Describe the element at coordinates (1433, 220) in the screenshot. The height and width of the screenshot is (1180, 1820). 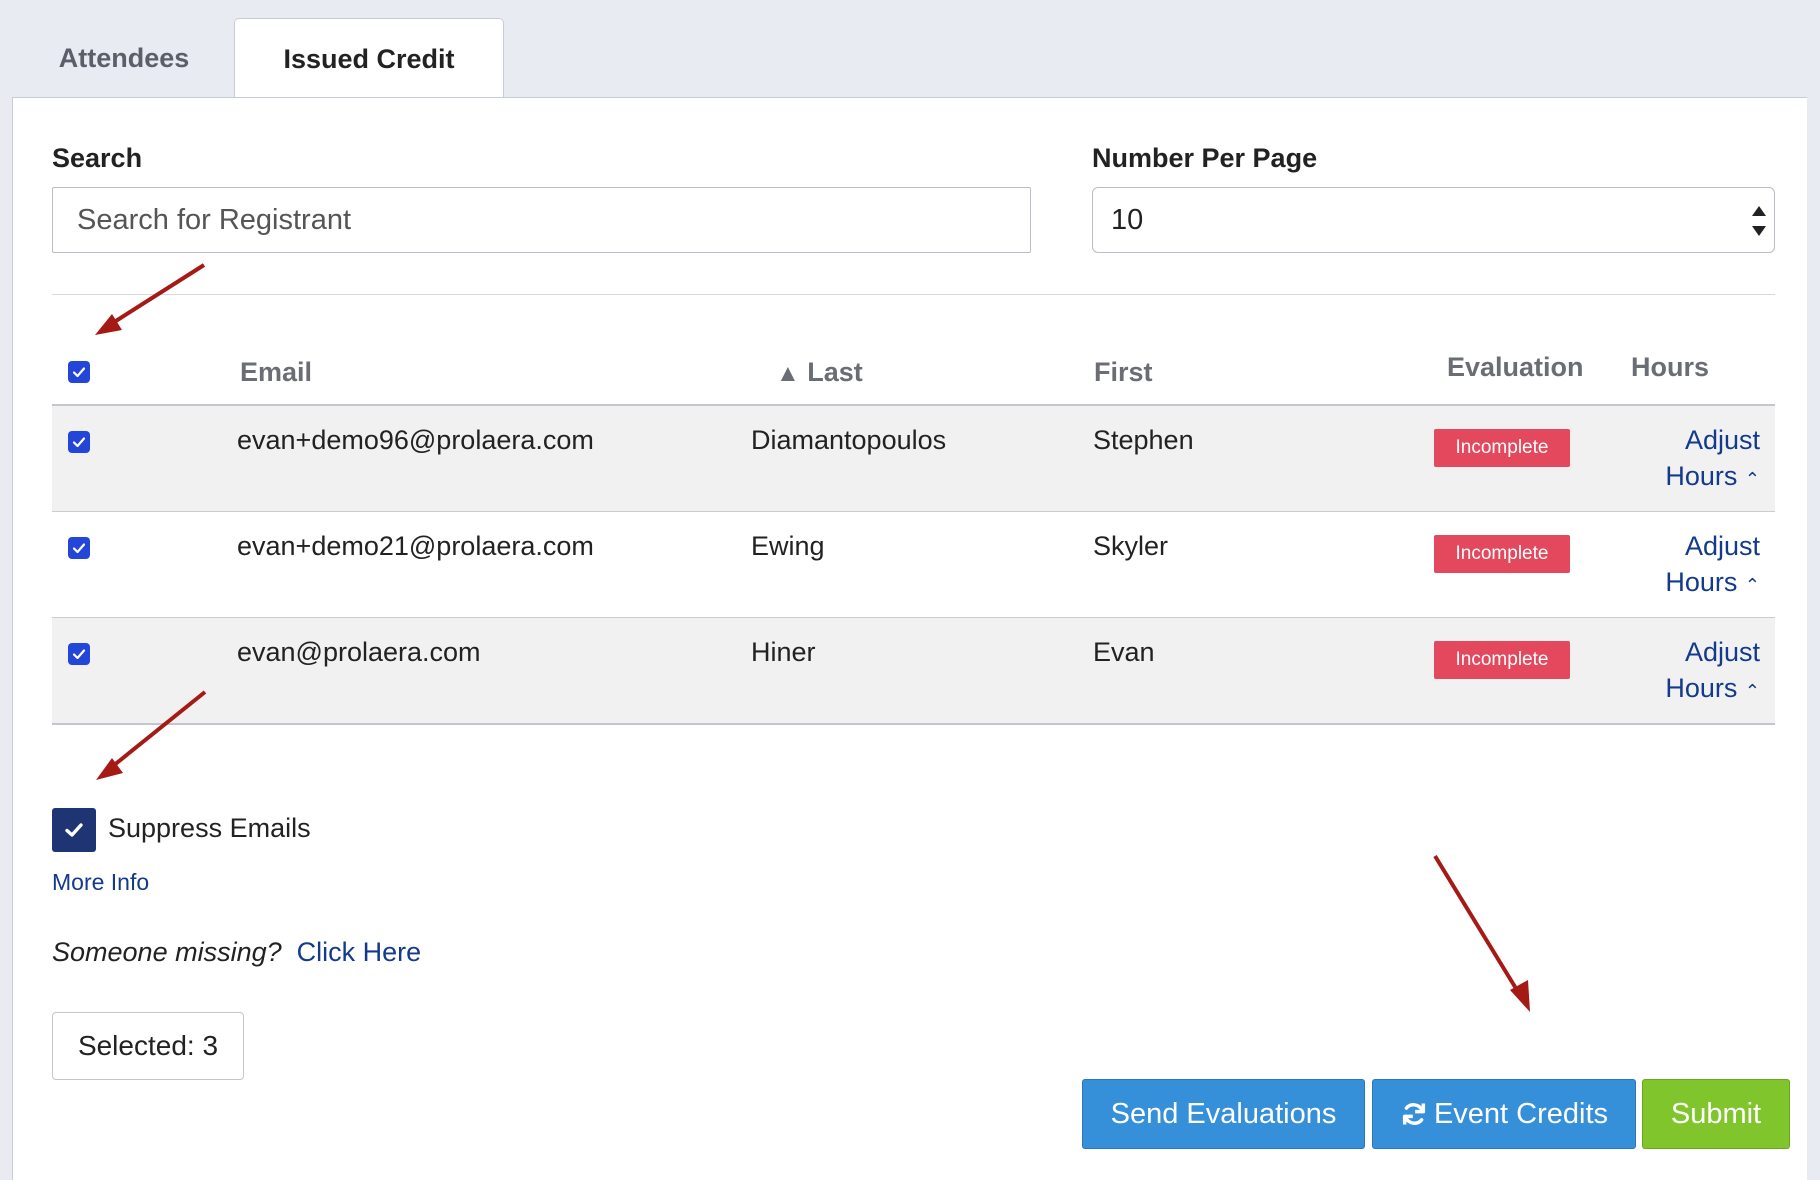
I see `per-page-select: 10` at that location.